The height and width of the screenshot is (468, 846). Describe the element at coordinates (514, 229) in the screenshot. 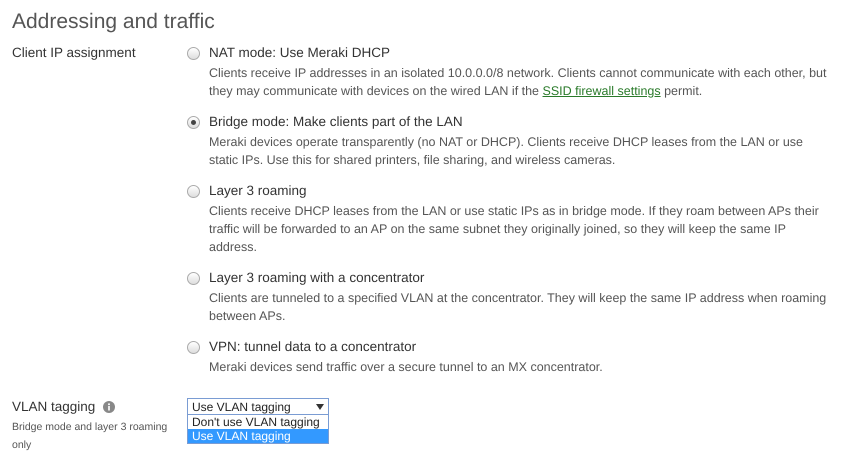

I see `option-description: Clients receive DHCP leases from the LAN or use static IPs as in bridge mode. If they roam between APs their traffic will be forwarded to an AP on the same subnet they originally joined, so they will keep the same IP address.` at that location.